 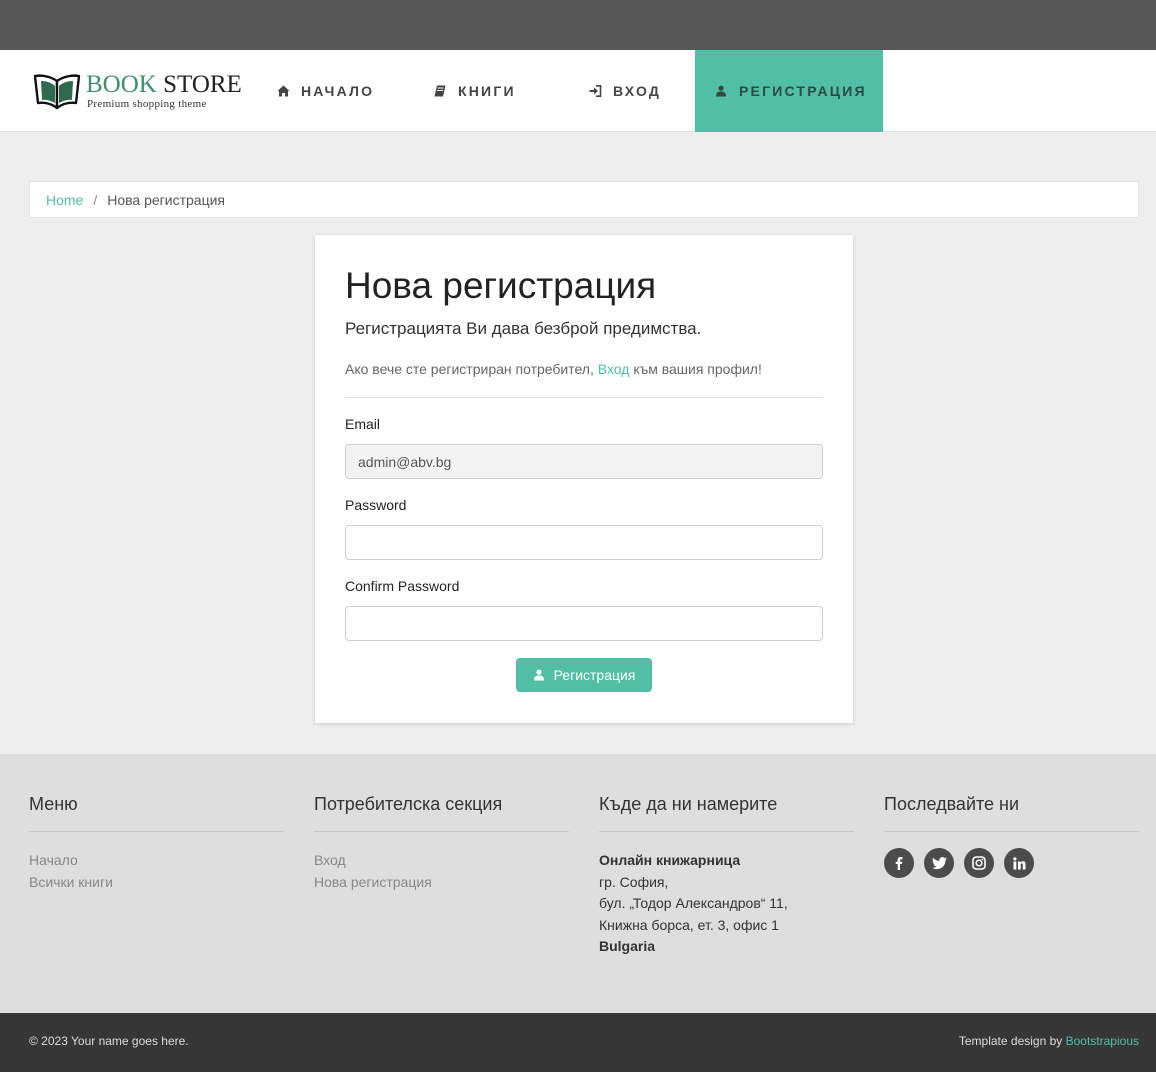 What do you see at coordinates (283, 91) in the screenshot?
I see `home-icon` at bounding box center [283, 91].